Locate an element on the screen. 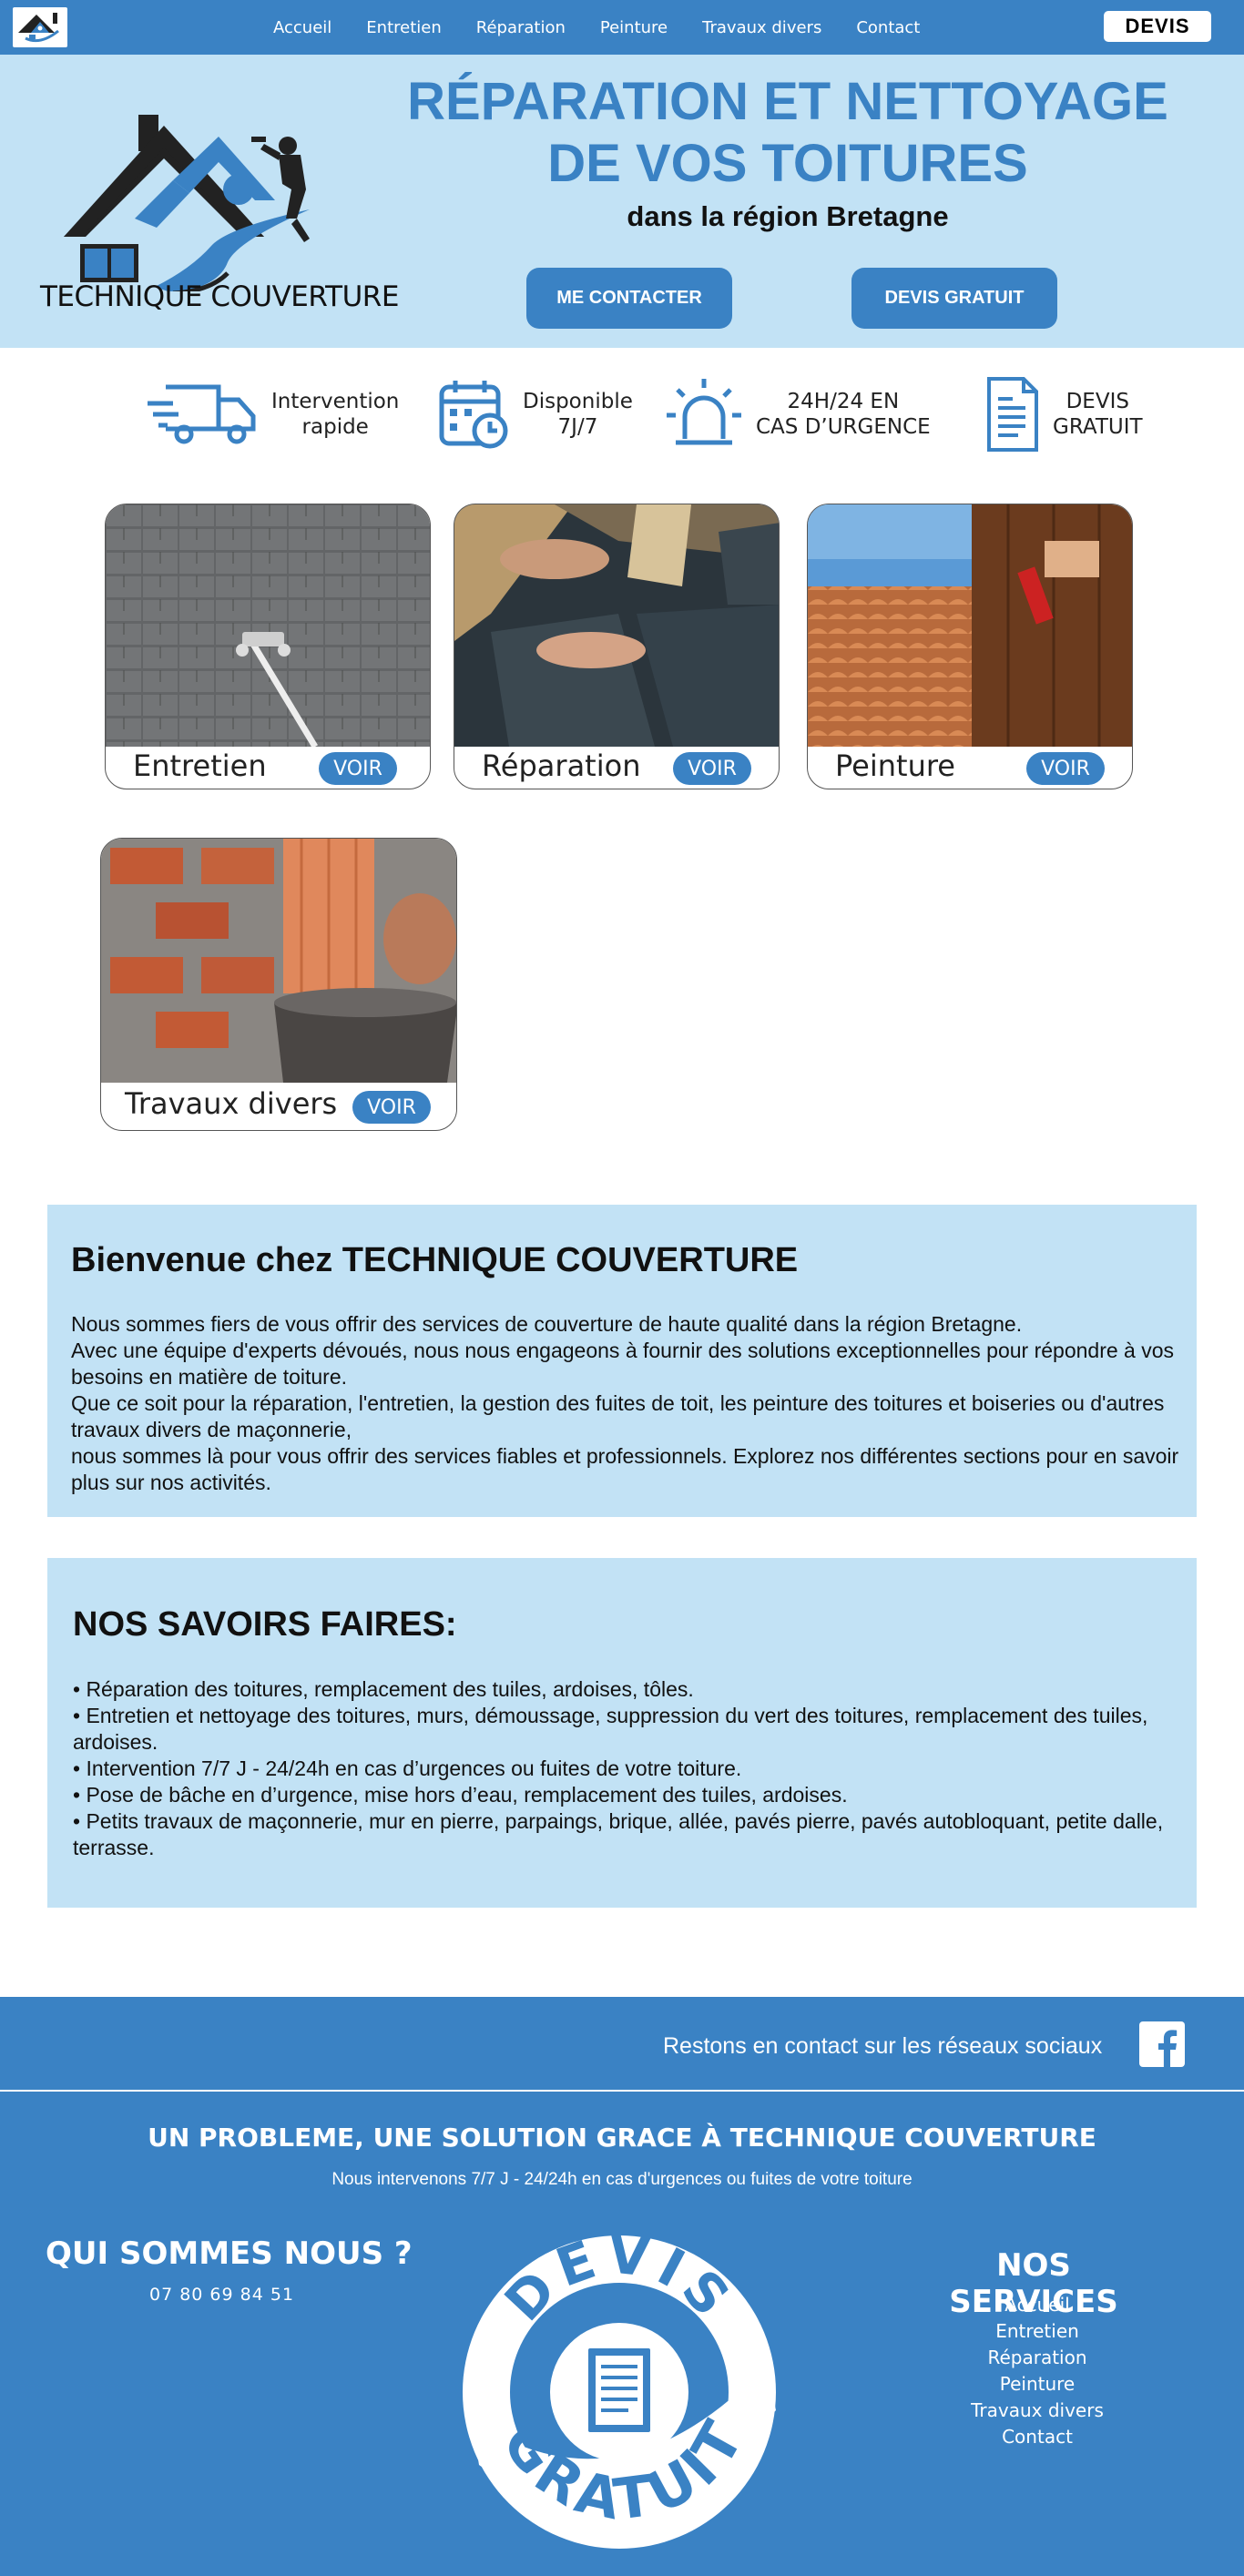  contact-button: ME CONTACTER is located at coordinates (629, 299).